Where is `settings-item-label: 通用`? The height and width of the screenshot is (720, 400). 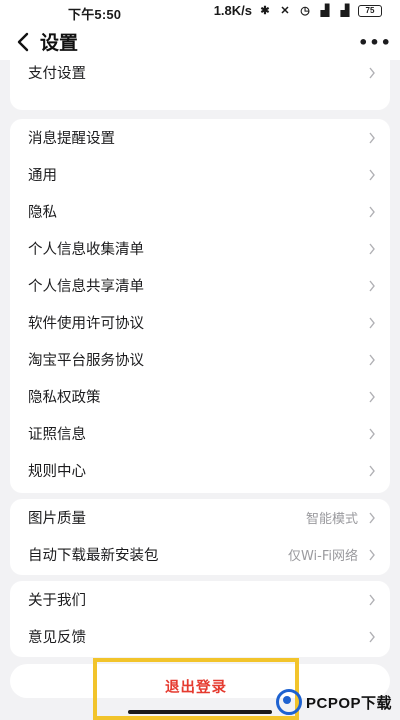
settings-item-label: 通用 is located at coordinates (42, 176).